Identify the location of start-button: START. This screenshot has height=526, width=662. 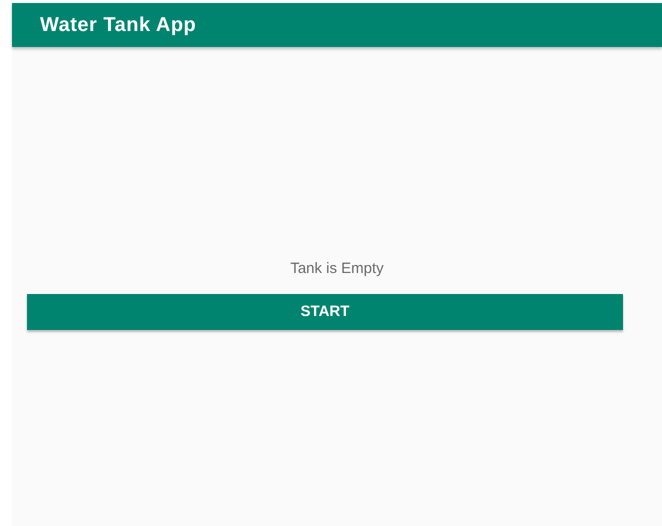
(325, 312).